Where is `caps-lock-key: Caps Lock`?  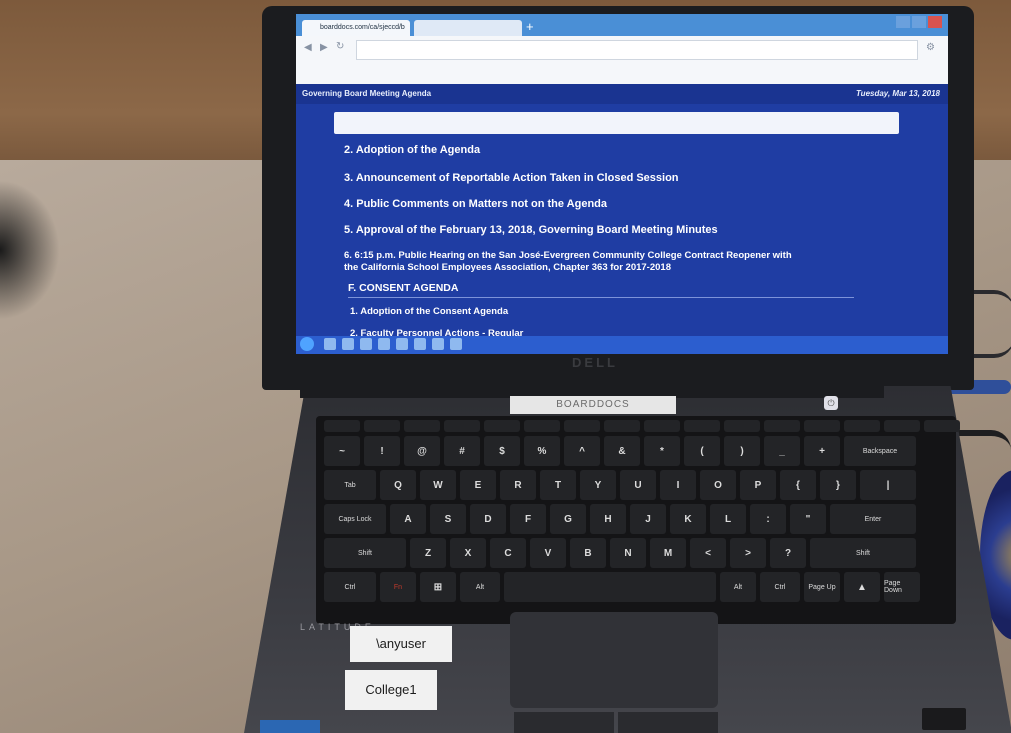 caps-lock-key: Caps Lock is located at coordinates (355, 519).